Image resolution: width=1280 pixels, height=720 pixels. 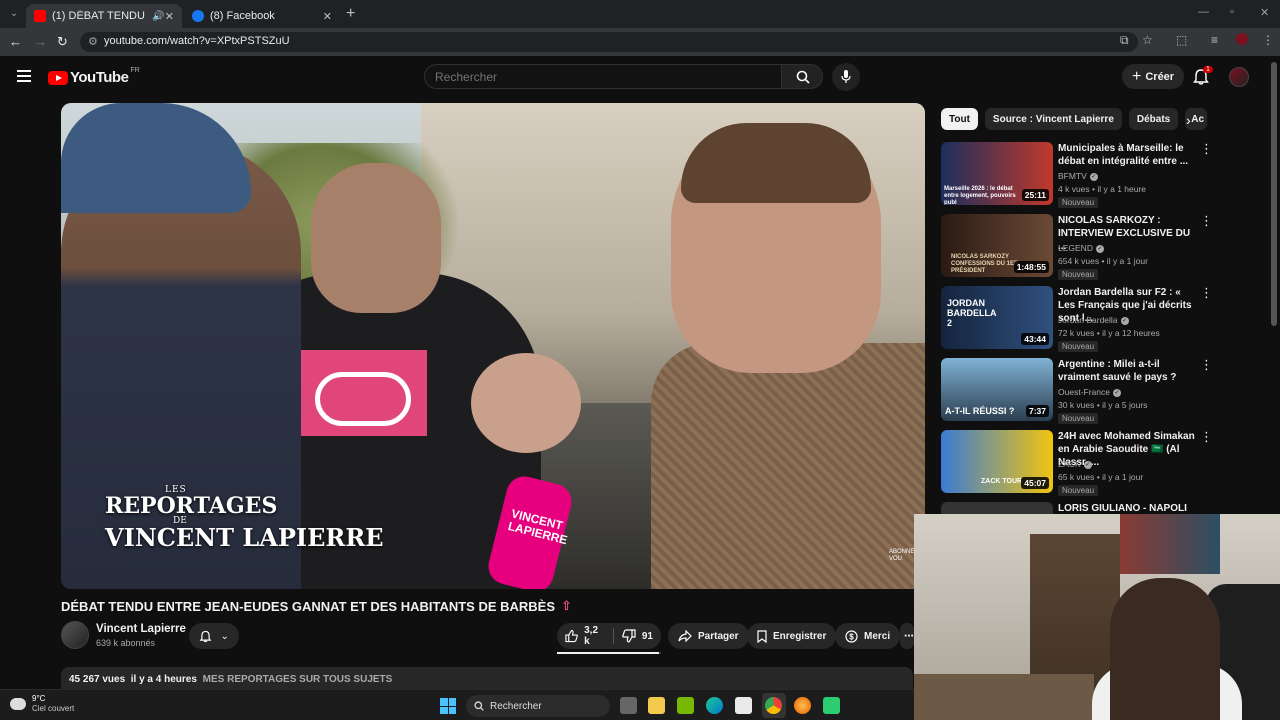 I want to click on subscribe-watermark: ABONNE VOU, so click(x=902, y=556).